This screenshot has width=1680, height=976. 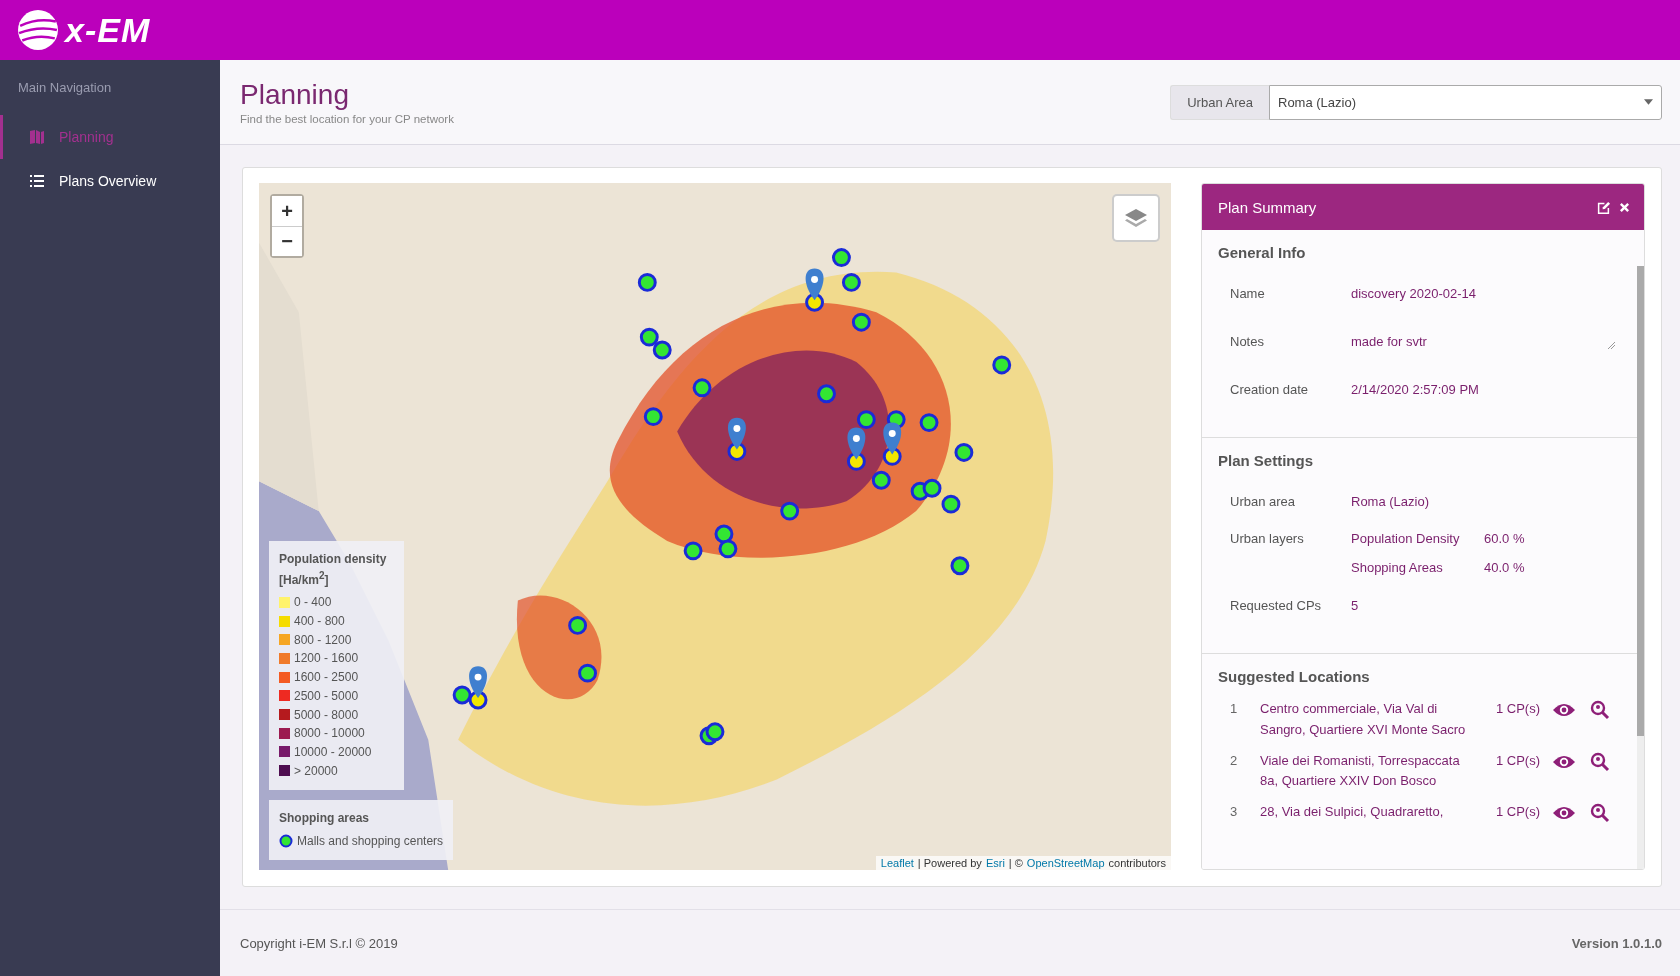 What do you see at coordinates (1234, 812) in the screenshot?
I see `location-index: 3` at bounding box center [1234, 812].